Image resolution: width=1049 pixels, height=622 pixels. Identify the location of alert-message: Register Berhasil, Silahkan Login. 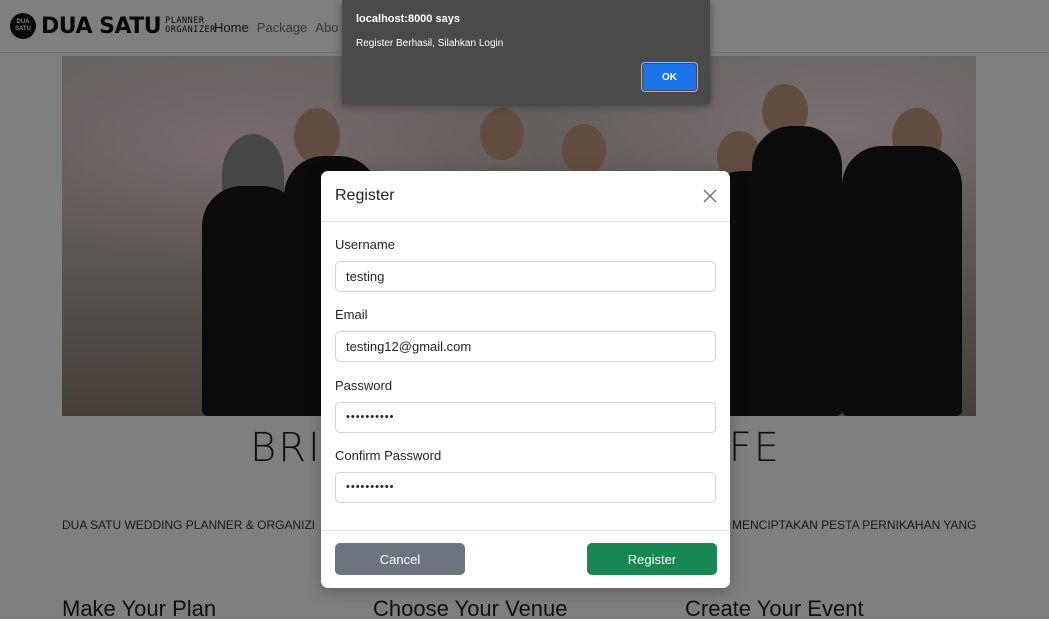
(430, 43).